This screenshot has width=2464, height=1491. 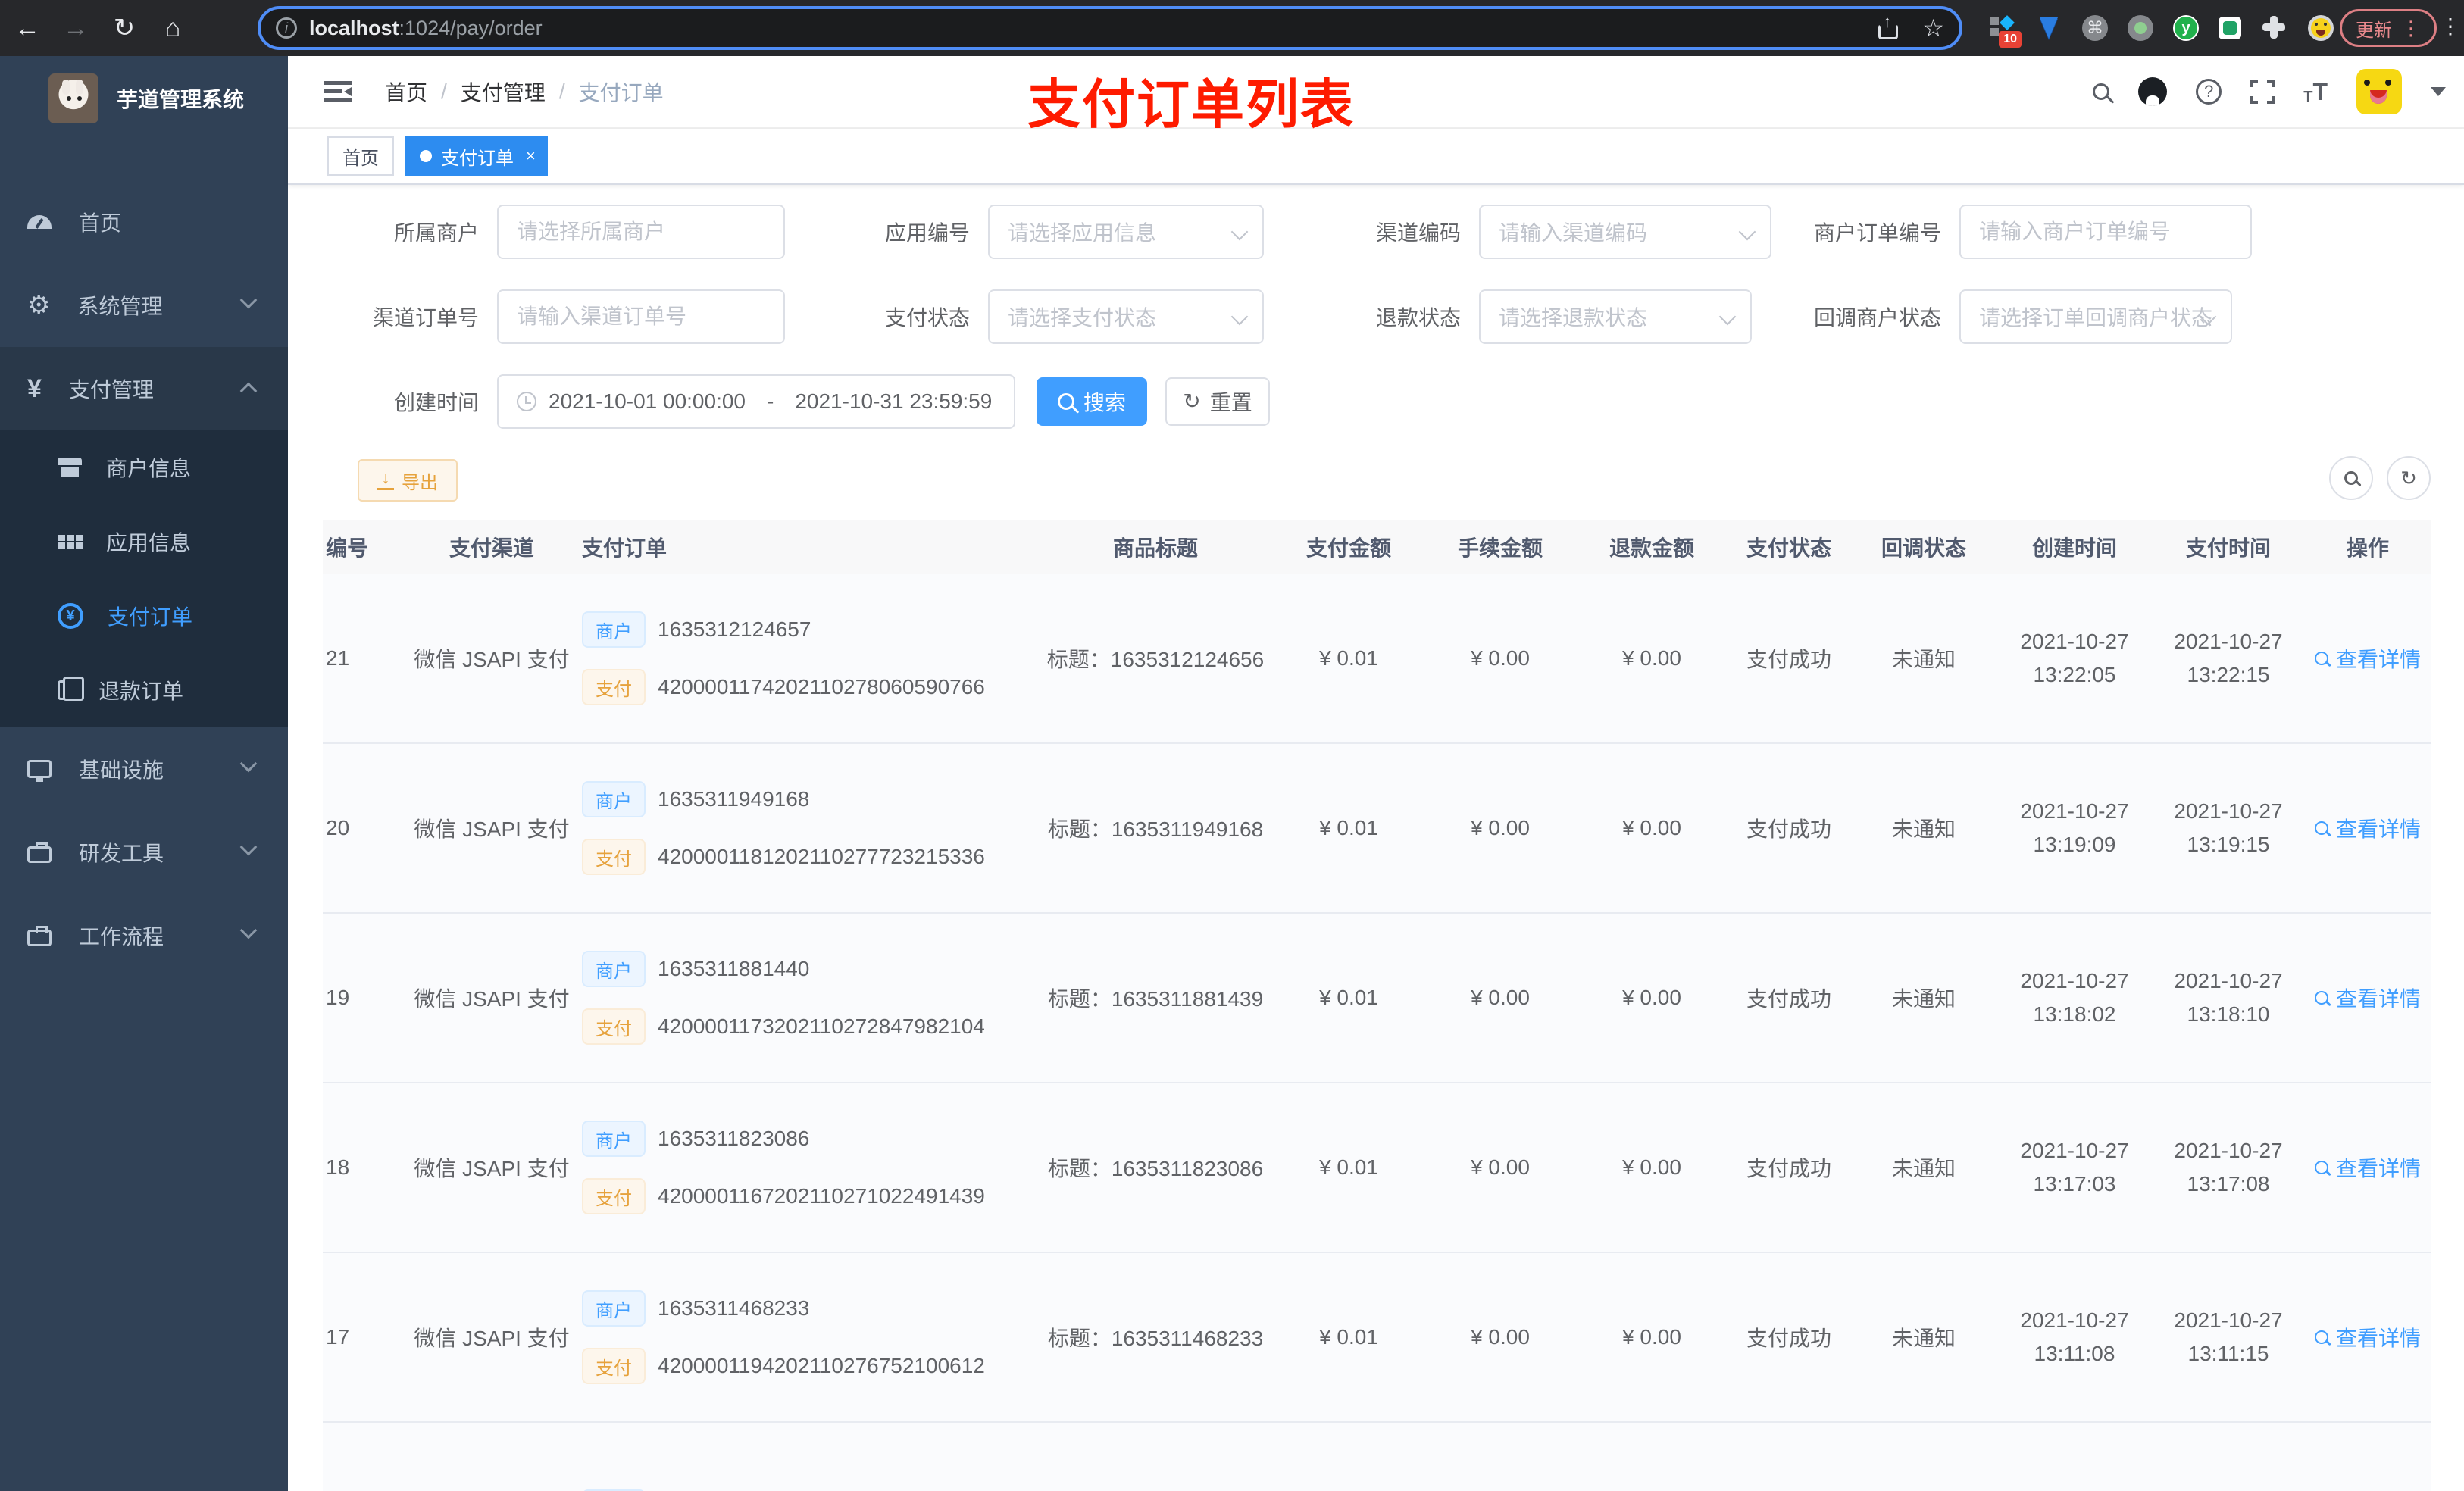 I want to click on cell-id: 19, so click(x=338, y=997).